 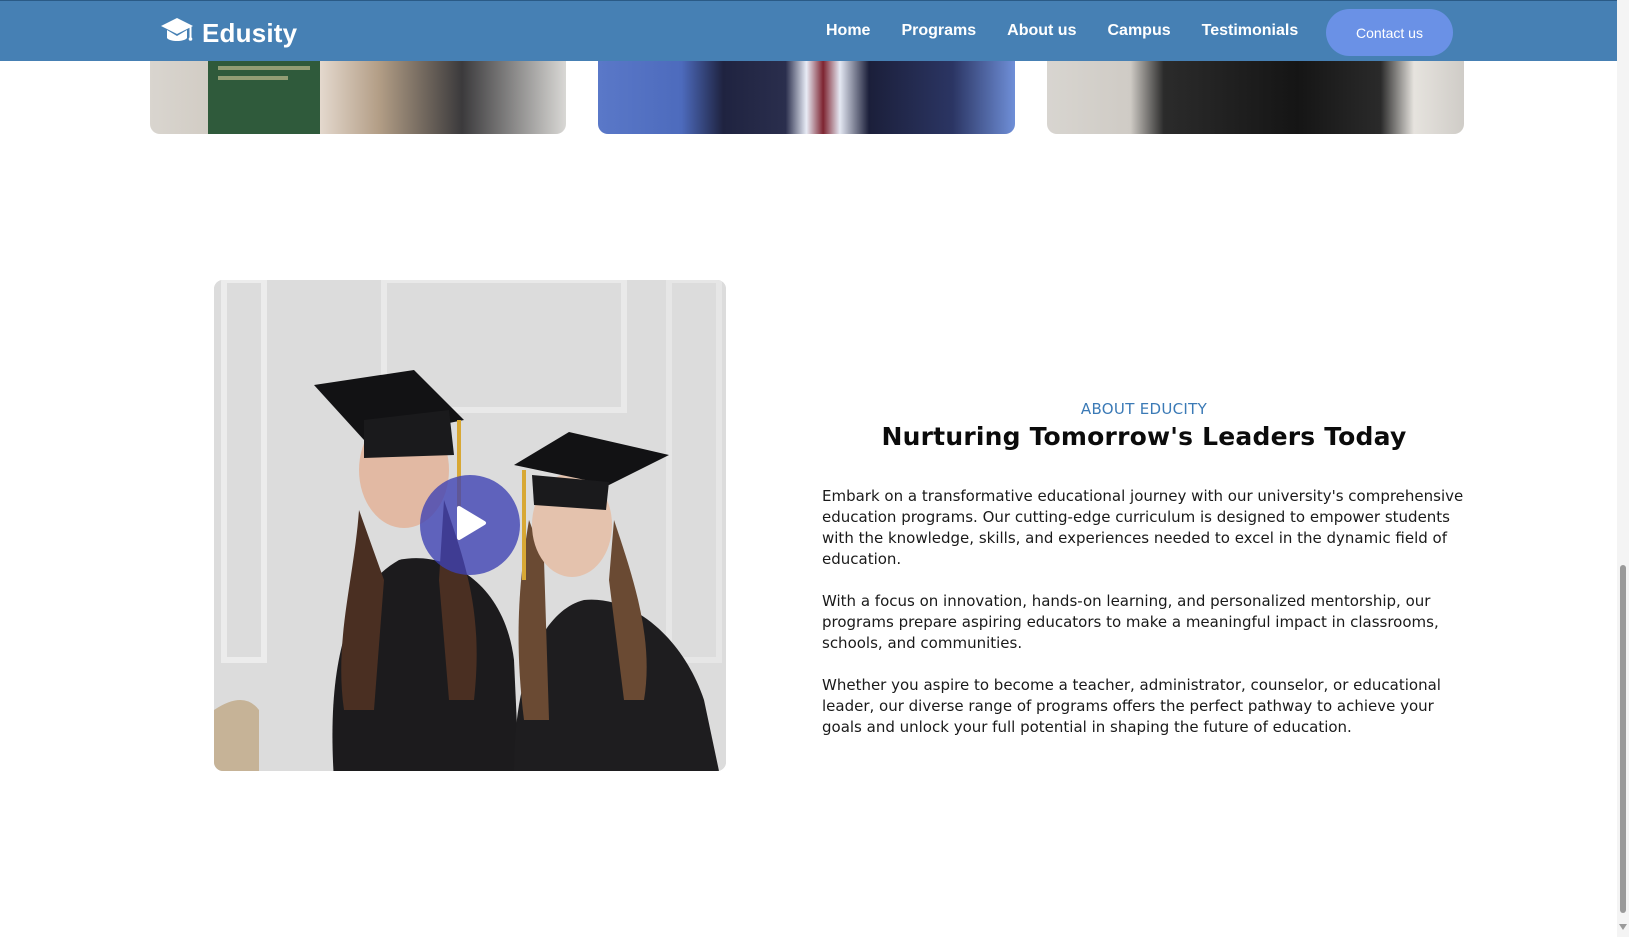 What do you see at coordinates (1041, 31) in the screenshot?
I see `nav-link-about-us: About us` at bounding box center [1041, 31].